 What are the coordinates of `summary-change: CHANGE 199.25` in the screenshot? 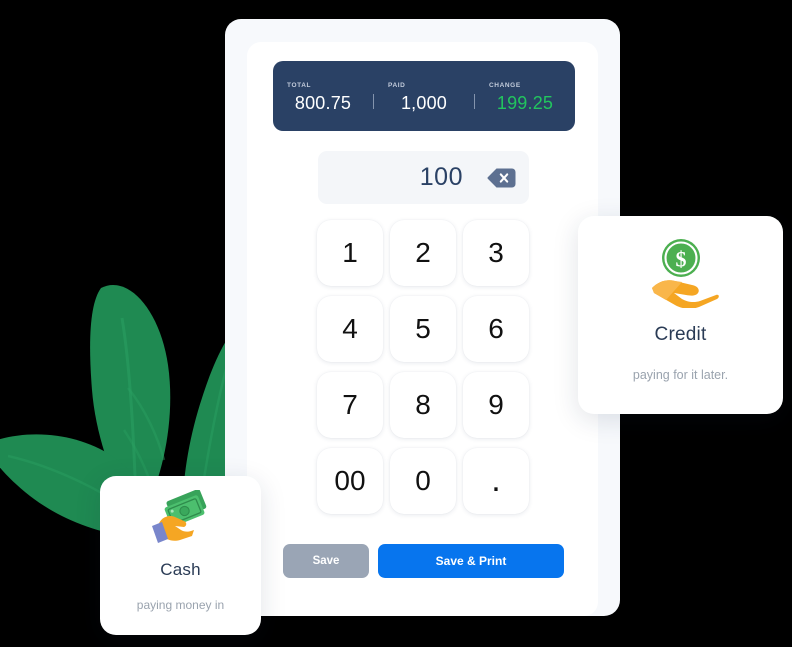 It's located at (525, 96).